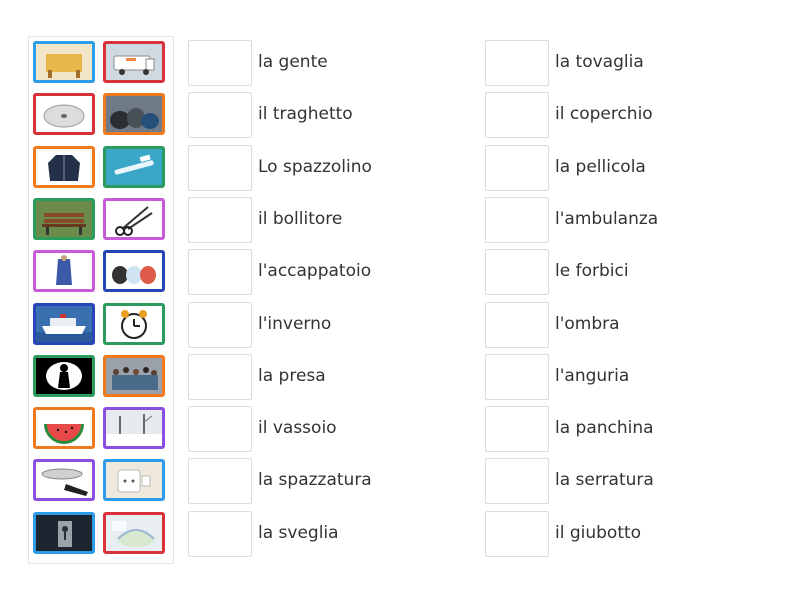 This screenshot has height=600, width=800. I want to click on jacket-icon, so click(64, 167).